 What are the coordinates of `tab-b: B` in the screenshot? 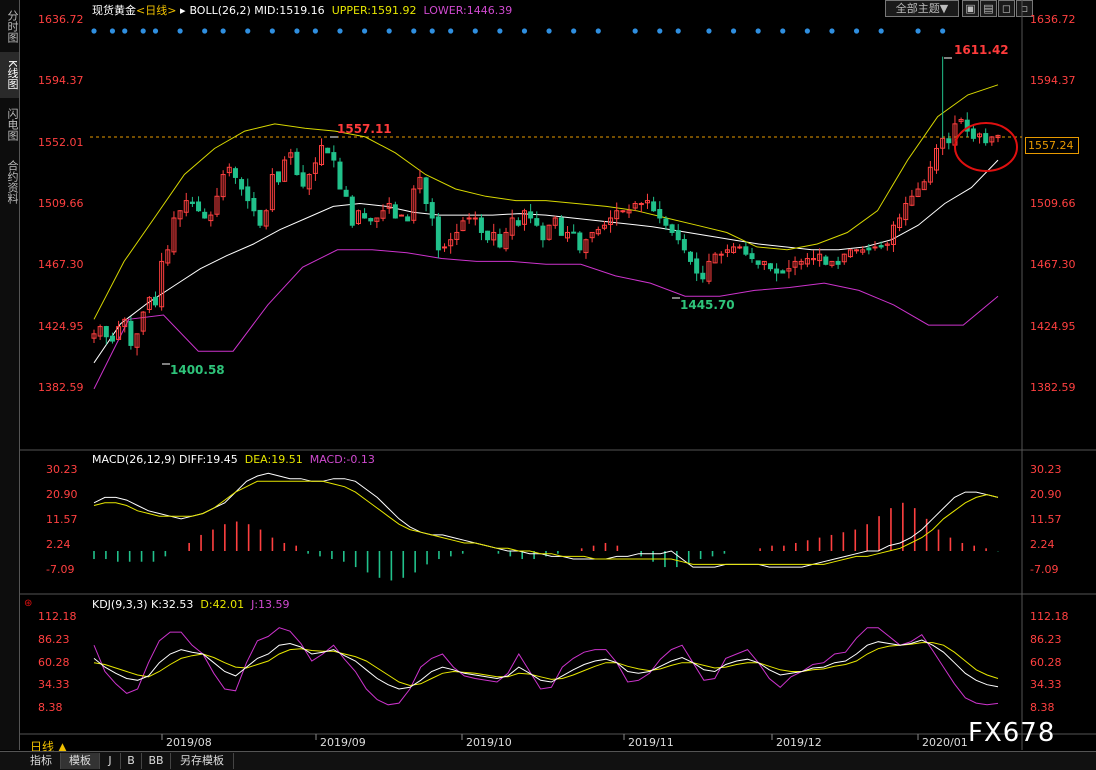 It's located at (131, 761).